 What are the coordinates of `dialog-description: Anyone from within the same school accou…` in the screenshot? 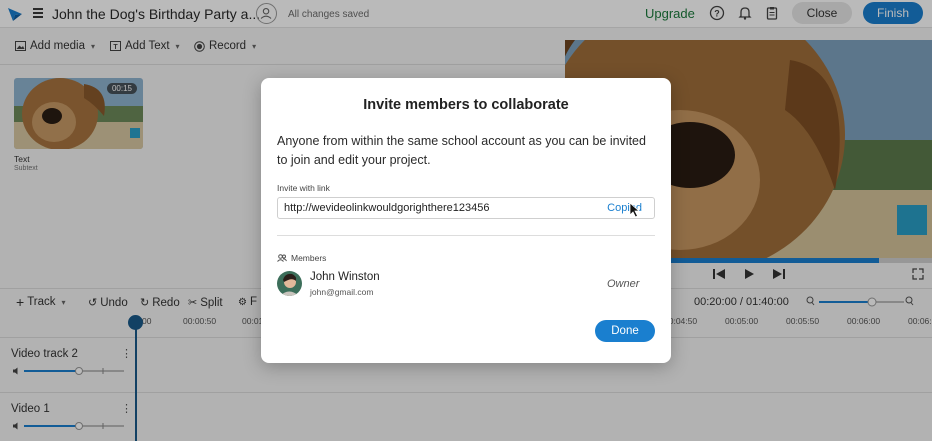 It's located at (461, 150).